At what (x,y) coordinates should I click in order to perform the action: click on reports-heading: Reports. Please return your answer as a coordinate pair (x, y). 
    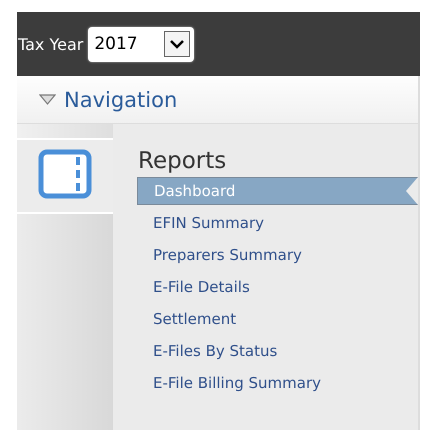
    Looking at the image, I should click on (183, 161).